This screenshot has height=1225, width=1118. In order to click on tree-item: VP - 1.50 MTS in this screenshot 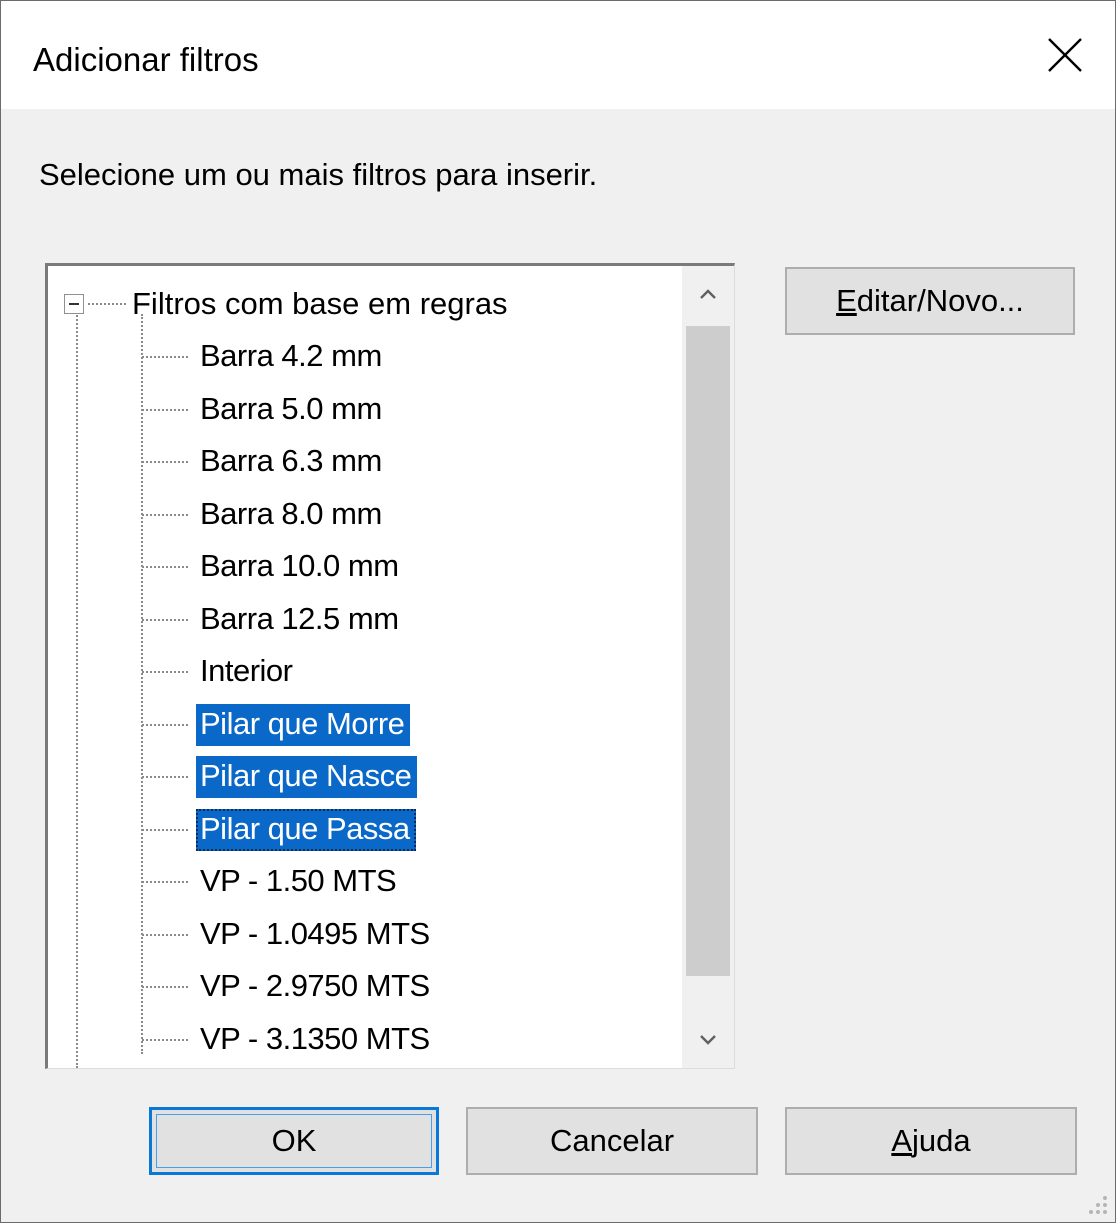, I will do `click(272, 882)`.